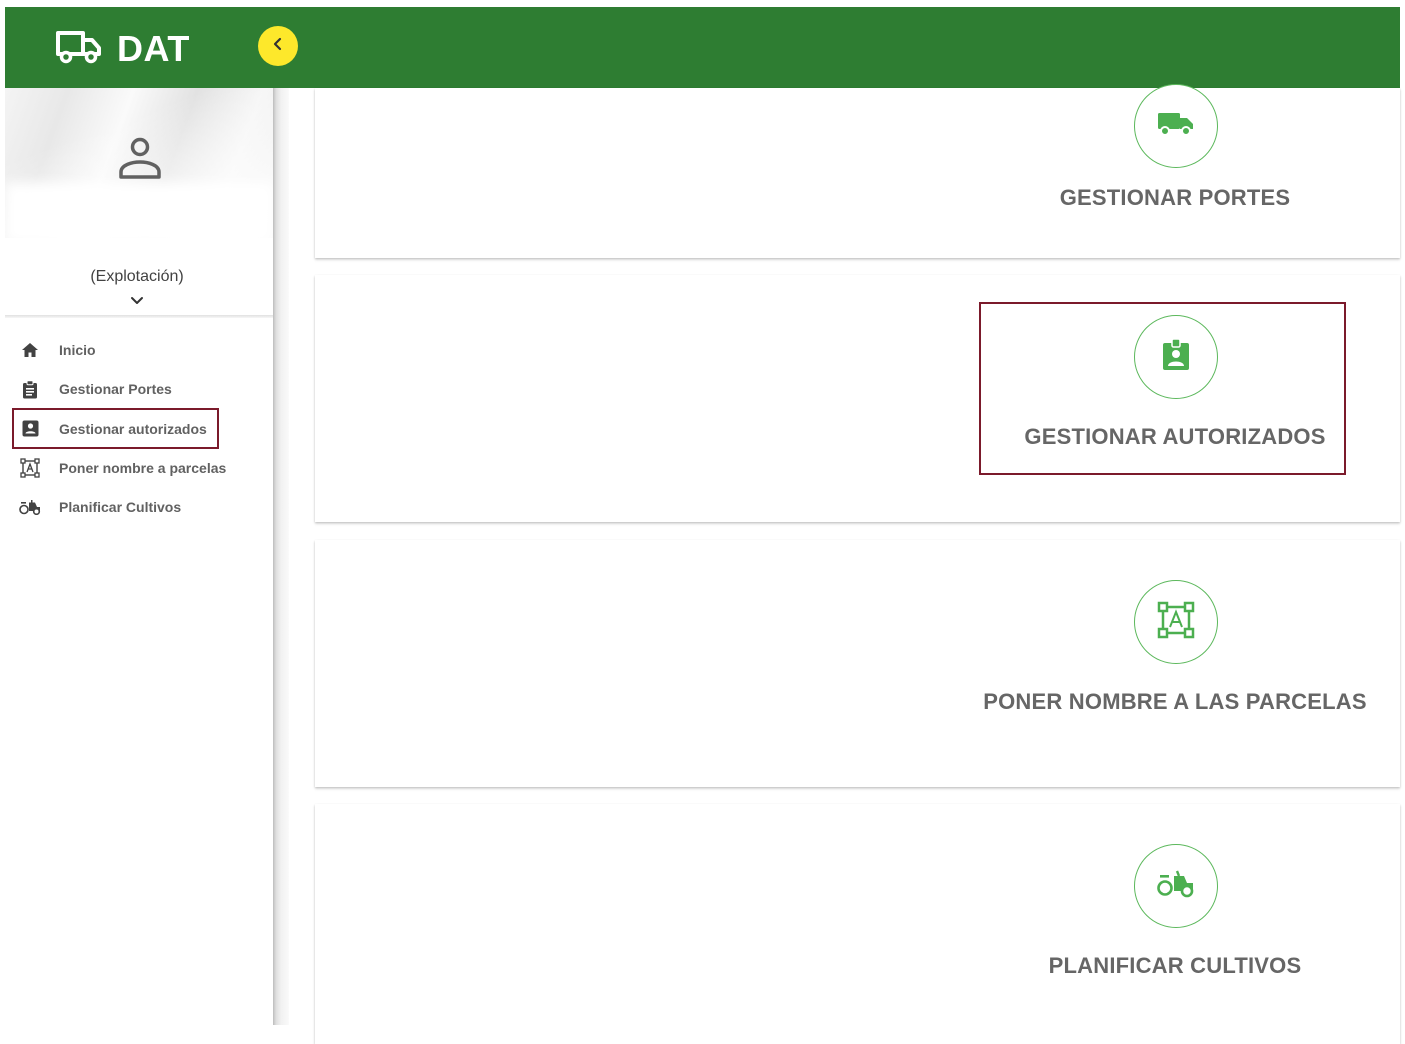 This screenshot has width=1405, height=1044. I want to click on clipboard-icon, so click(30, 389).